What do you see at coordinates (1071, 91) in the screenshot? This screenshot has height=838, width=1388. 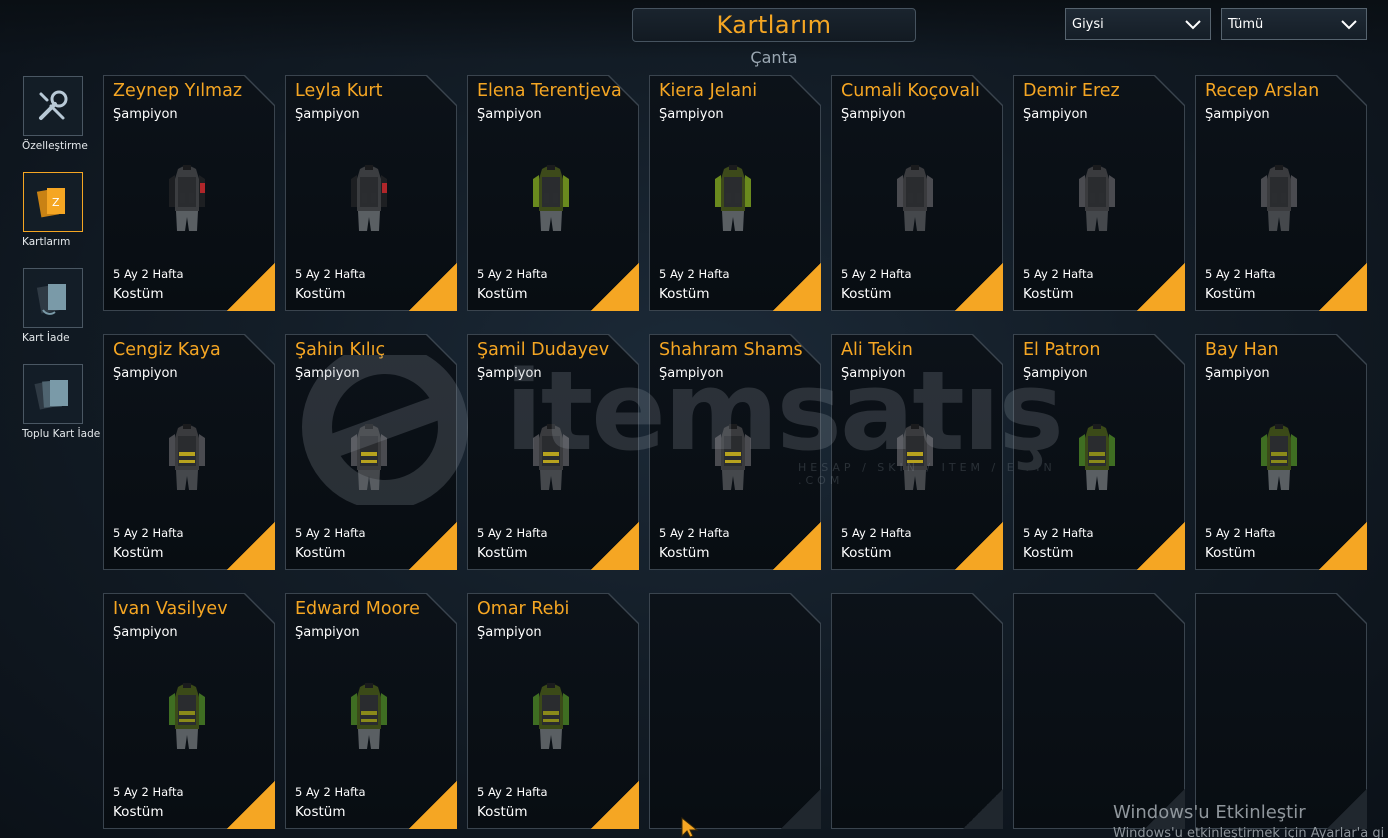 I see `card-character-name: Demir Erez` at bounding box center [1071, 91].